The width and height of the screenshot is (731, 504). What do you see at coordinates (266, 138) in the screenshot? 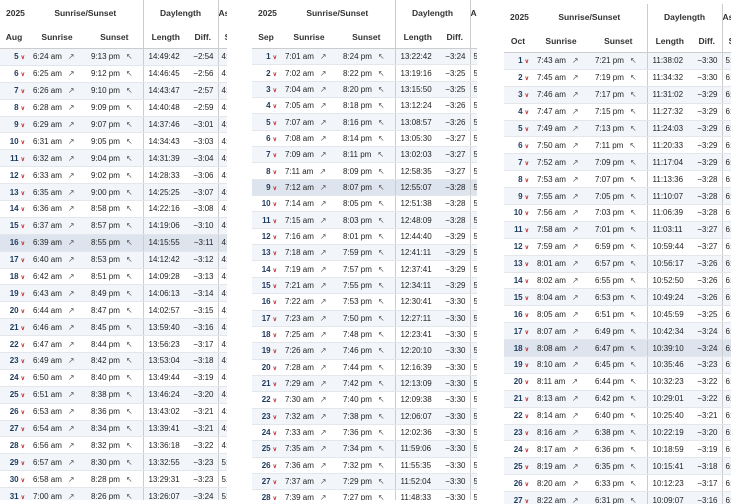
I see `day-cell: 6∨` at bounding box center [266, 138].